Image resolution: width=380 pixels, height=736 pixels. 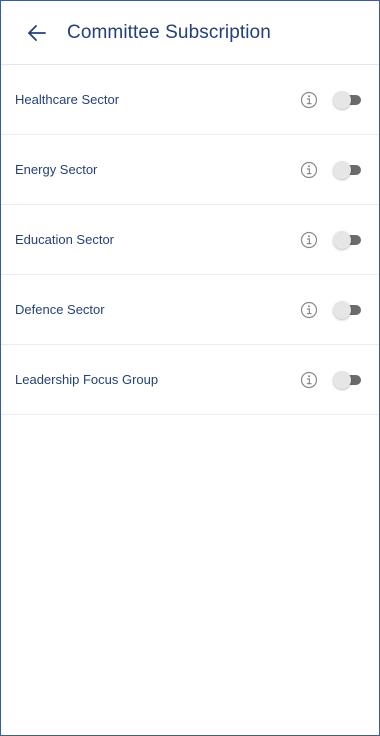 I want to click on arrow-left-icon, so click(x=37, y=32).